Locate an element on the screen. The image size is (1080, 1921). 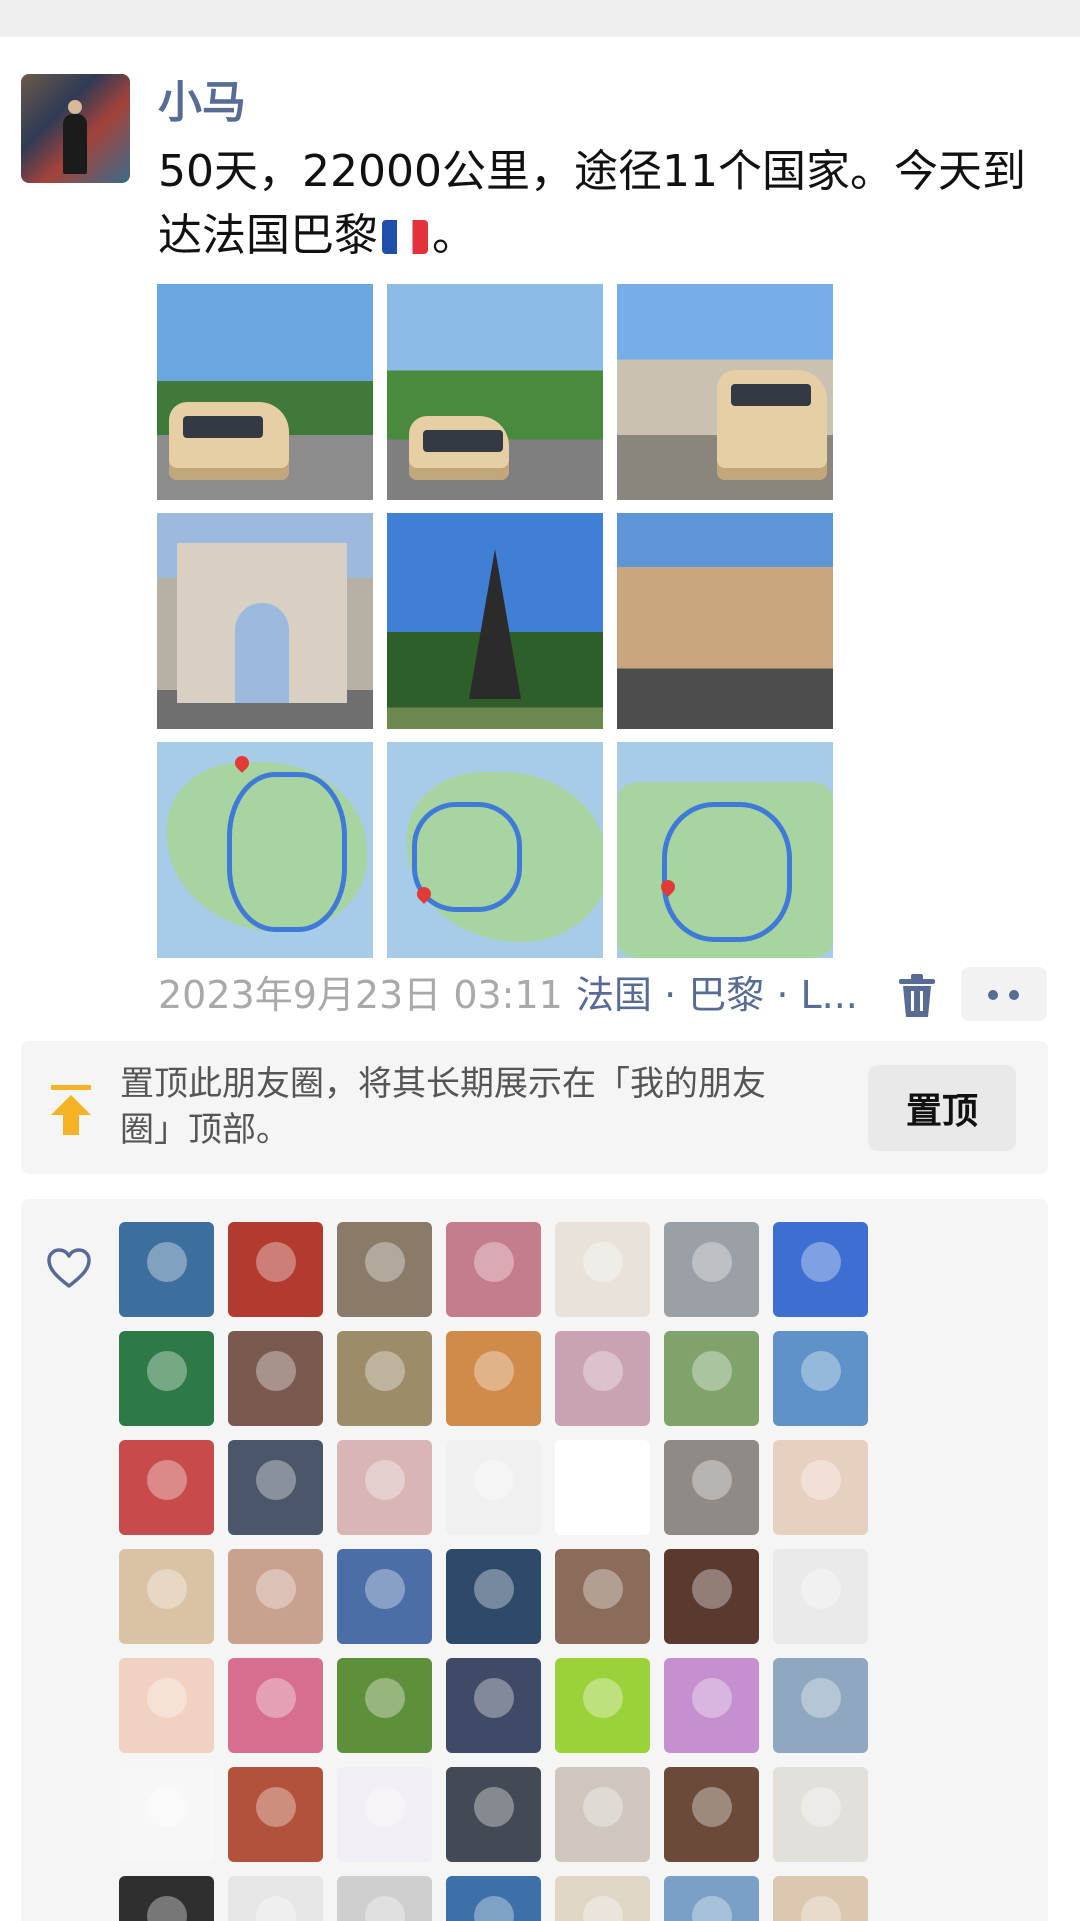
more-options-button is located at coordinates (1004, 994).